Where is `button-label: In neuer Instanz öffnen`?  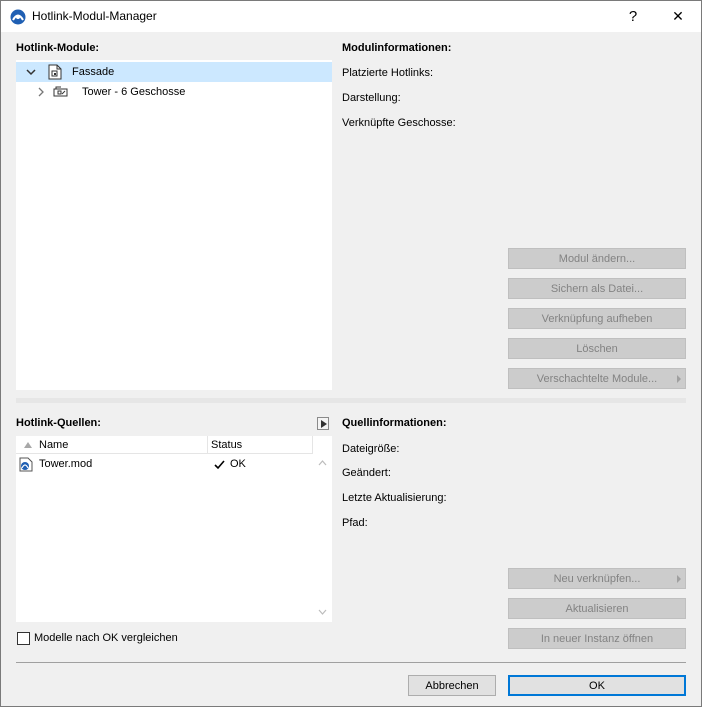
button-label: In neuer Instanz öffnen is located at coordinates (597, 638).